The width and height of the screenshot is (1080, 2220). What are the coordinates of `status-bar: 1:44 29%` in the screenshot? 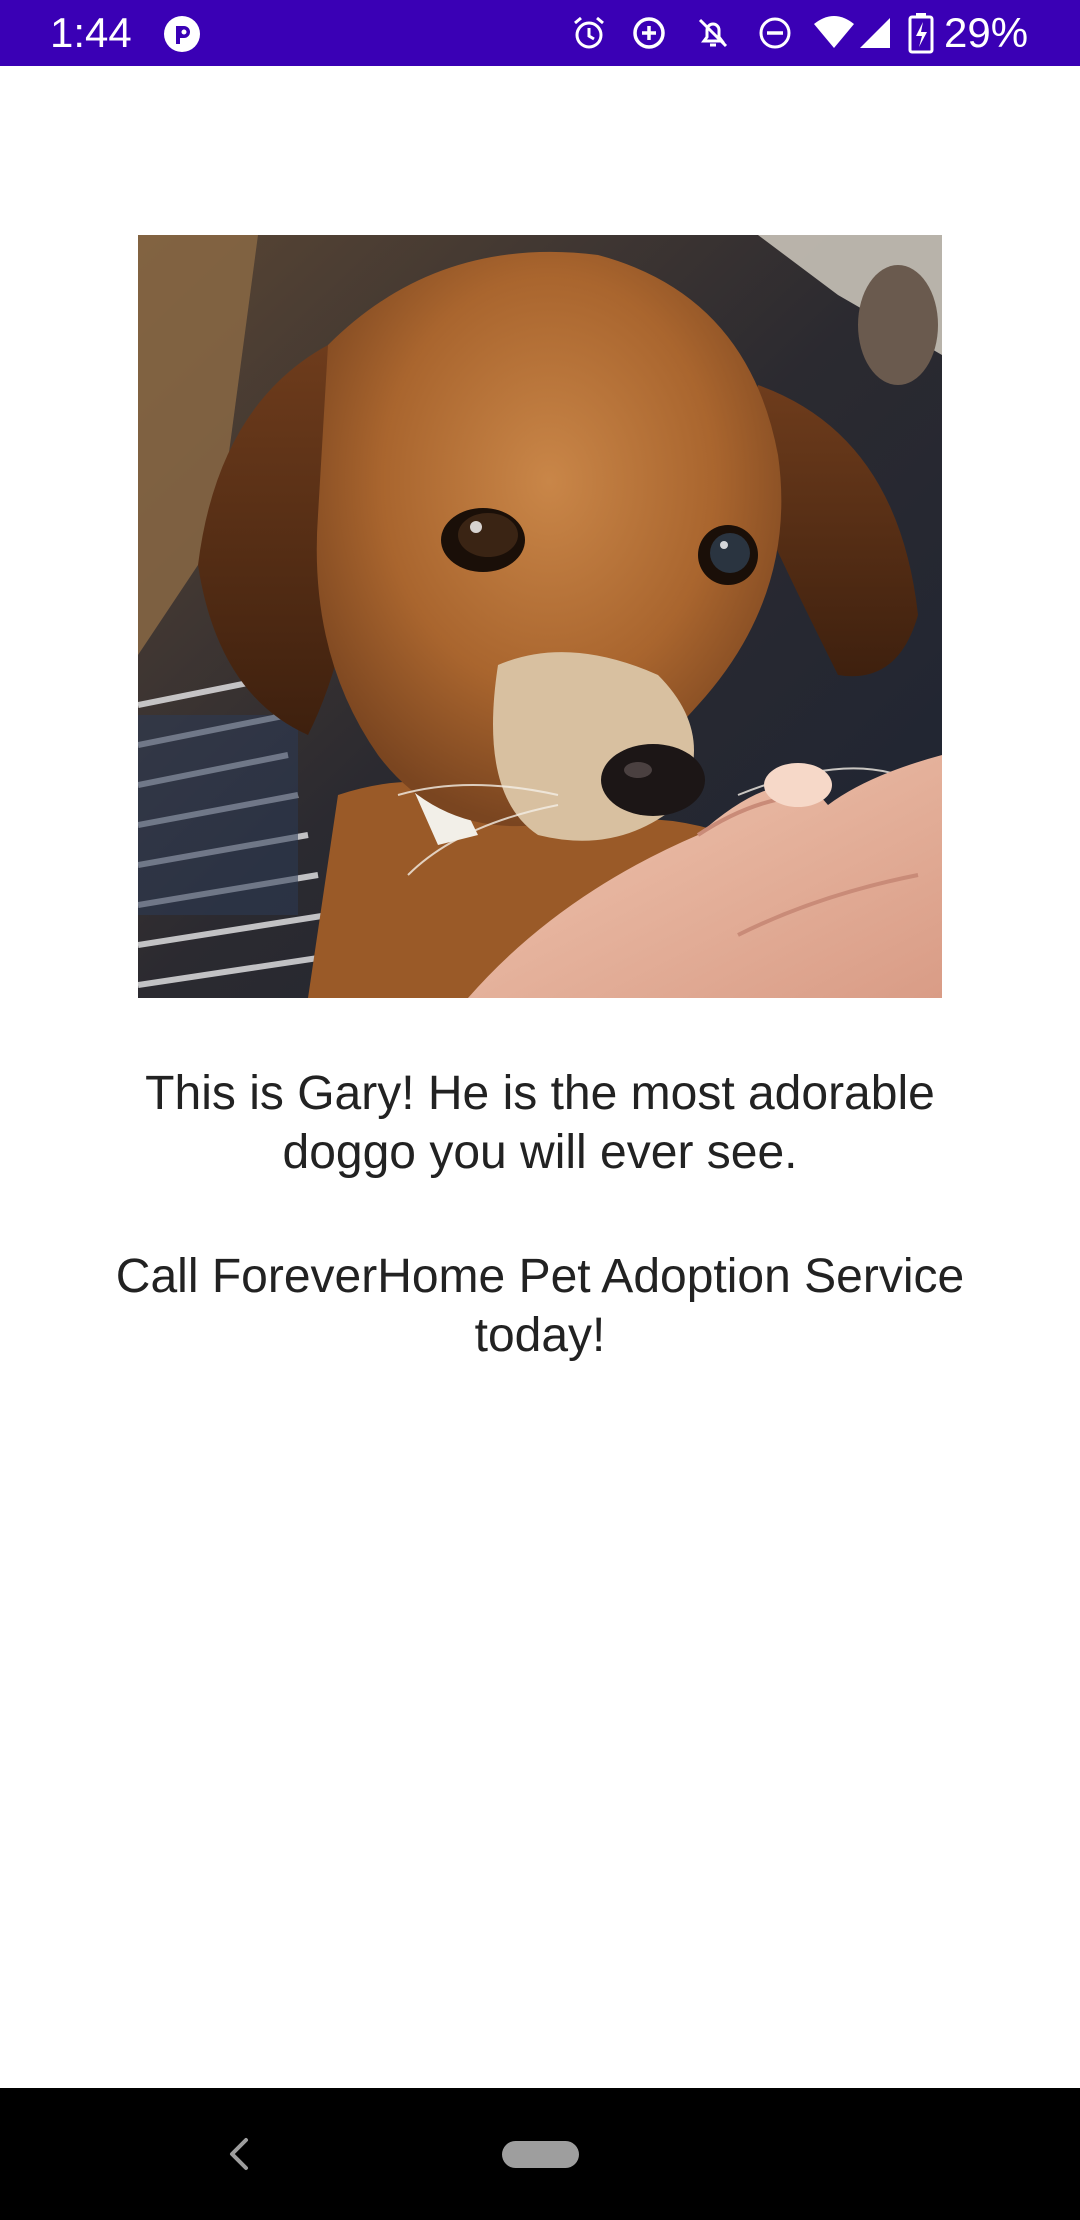 It's located at (540, 33).